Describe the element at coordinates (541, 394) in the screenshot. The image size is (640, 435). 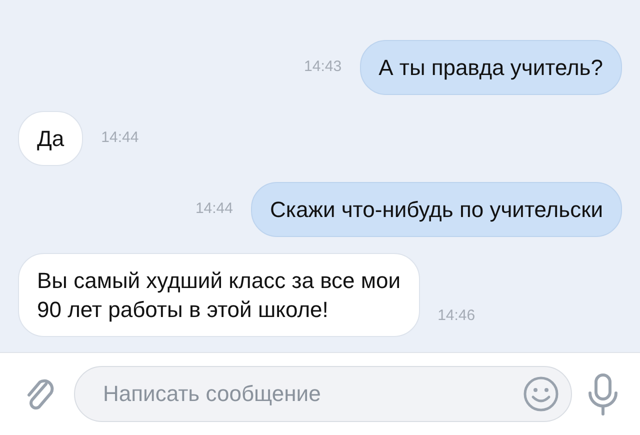
I see `emoji-icon` at that location.